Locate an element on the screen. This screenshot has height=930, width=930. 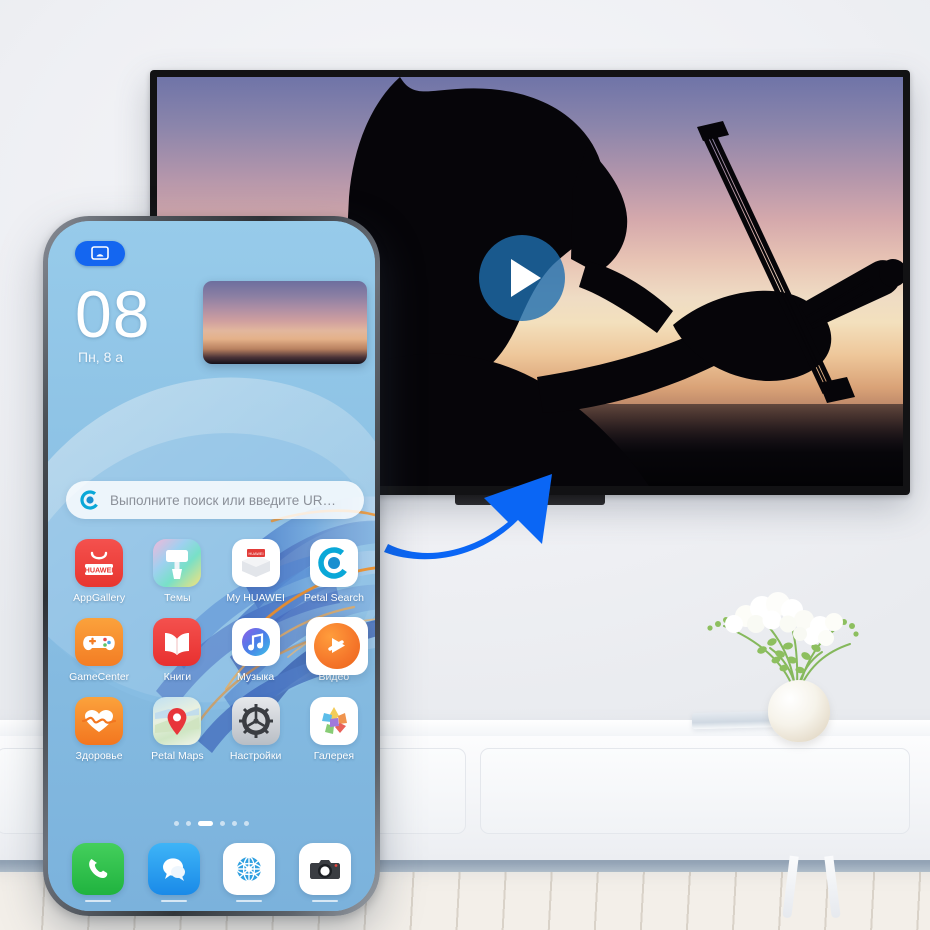
app-gallery: Галерея is located at coordinates (334, 729).